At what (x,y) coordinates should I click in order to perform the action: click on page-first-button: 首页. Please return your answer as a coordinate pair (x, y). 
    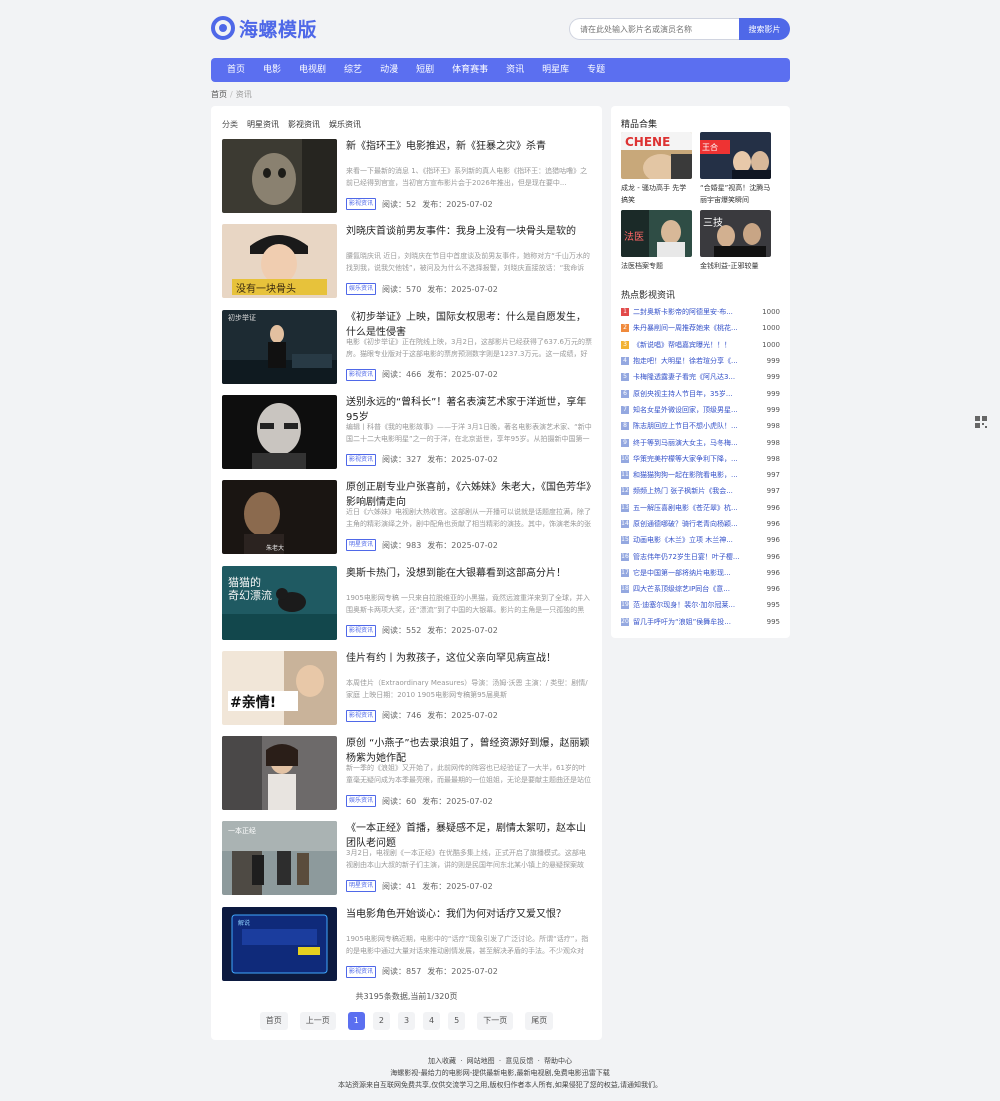
    Looking at the image, I should click on (273, 1021).